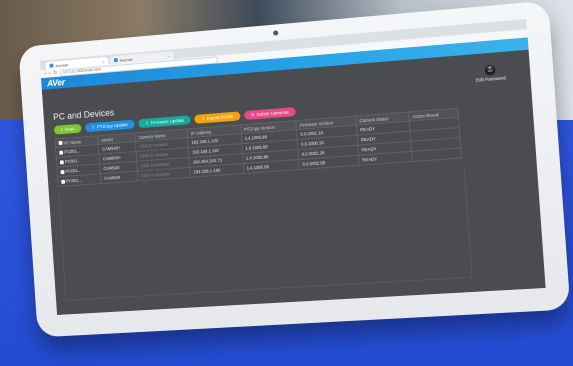  I want to click on scan-button-label: Scan, so click(70, 129).